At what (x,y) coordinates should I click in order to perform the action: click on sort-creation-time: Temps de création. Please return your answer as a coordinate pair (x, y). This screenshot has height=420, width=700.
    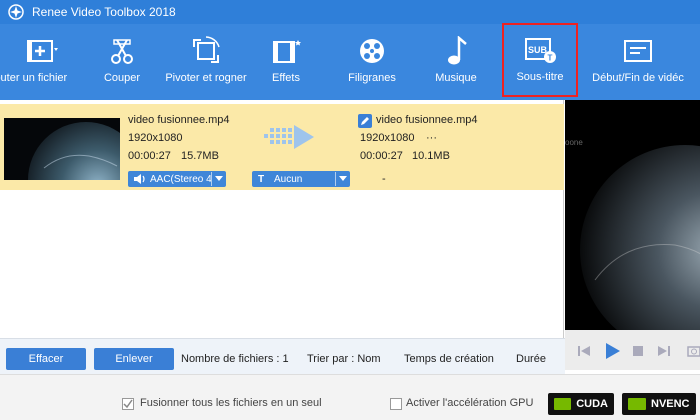
    Looking at the image, I should click on (449, 359).